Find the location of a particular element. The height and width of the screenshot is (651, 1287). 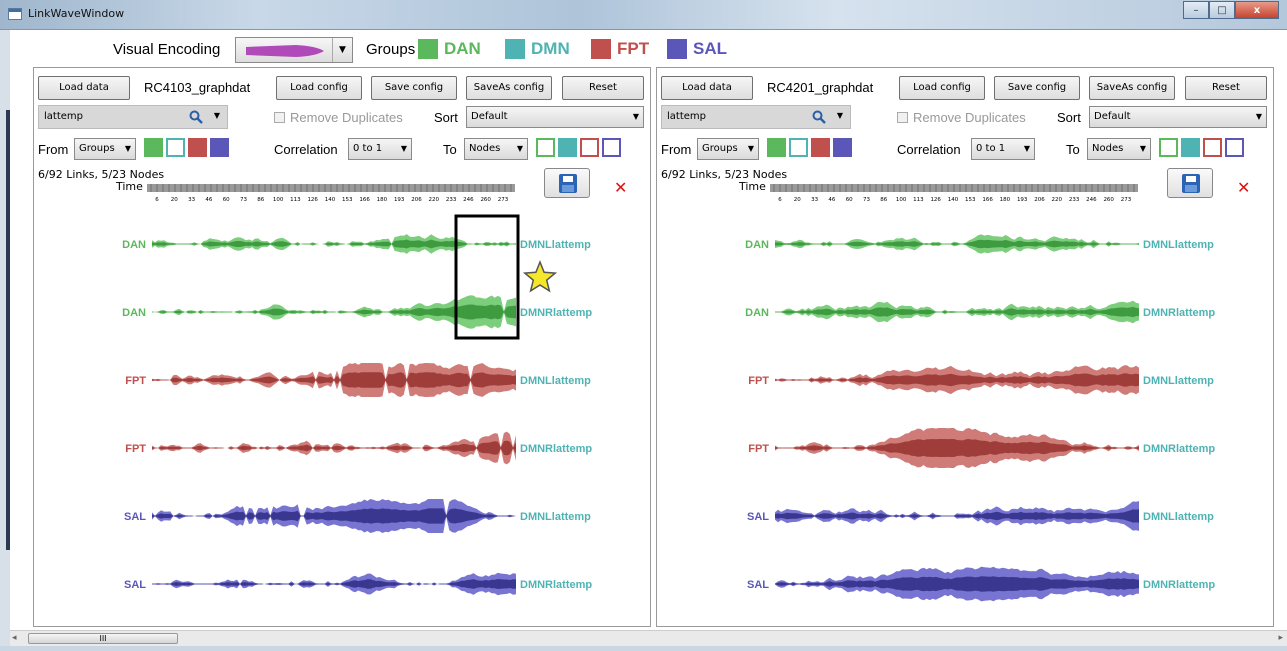

visual-encoding-label: Visual Encoding is located at coordinates (167, 49).